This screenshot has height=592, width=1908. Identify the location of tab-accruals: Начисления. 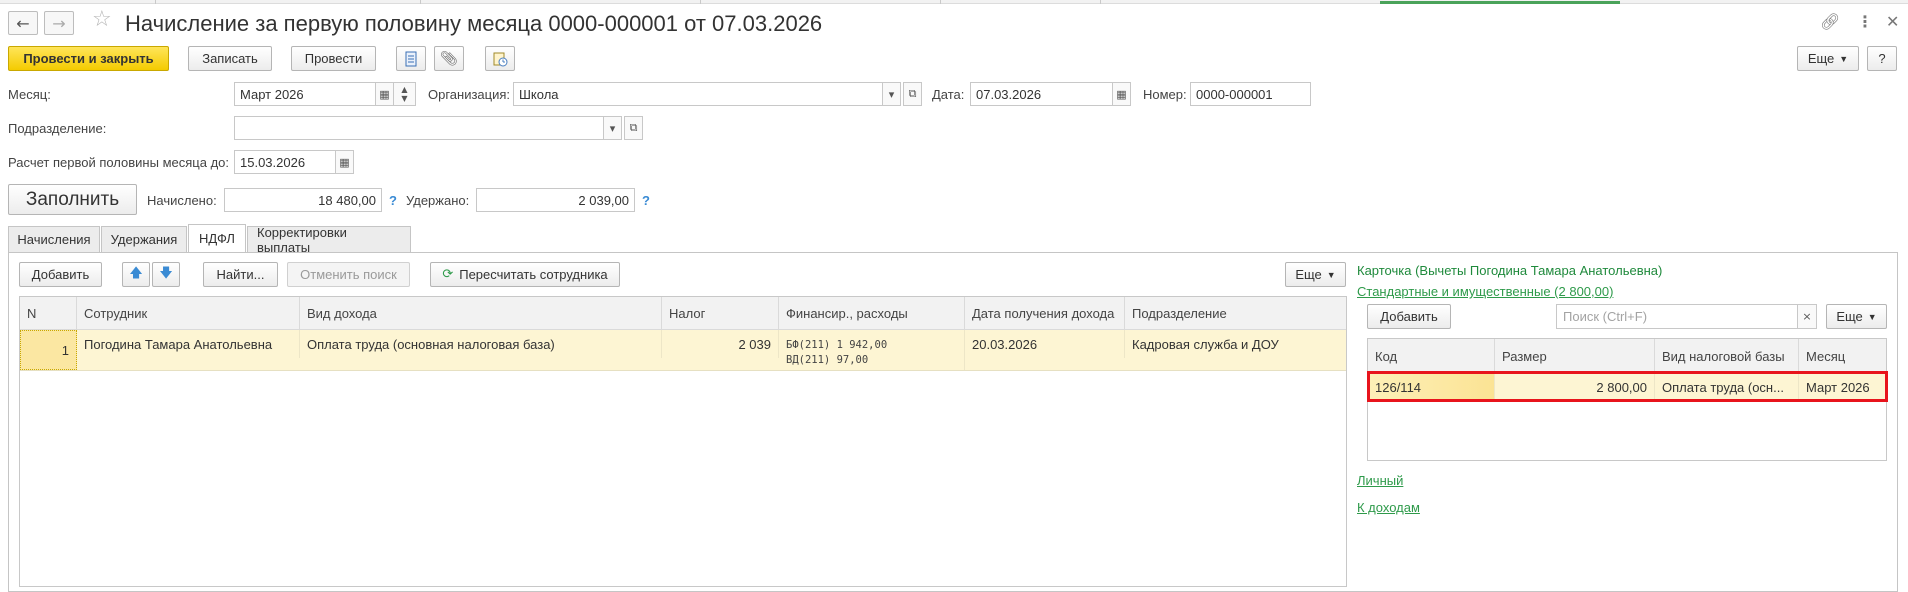
(54, 239).